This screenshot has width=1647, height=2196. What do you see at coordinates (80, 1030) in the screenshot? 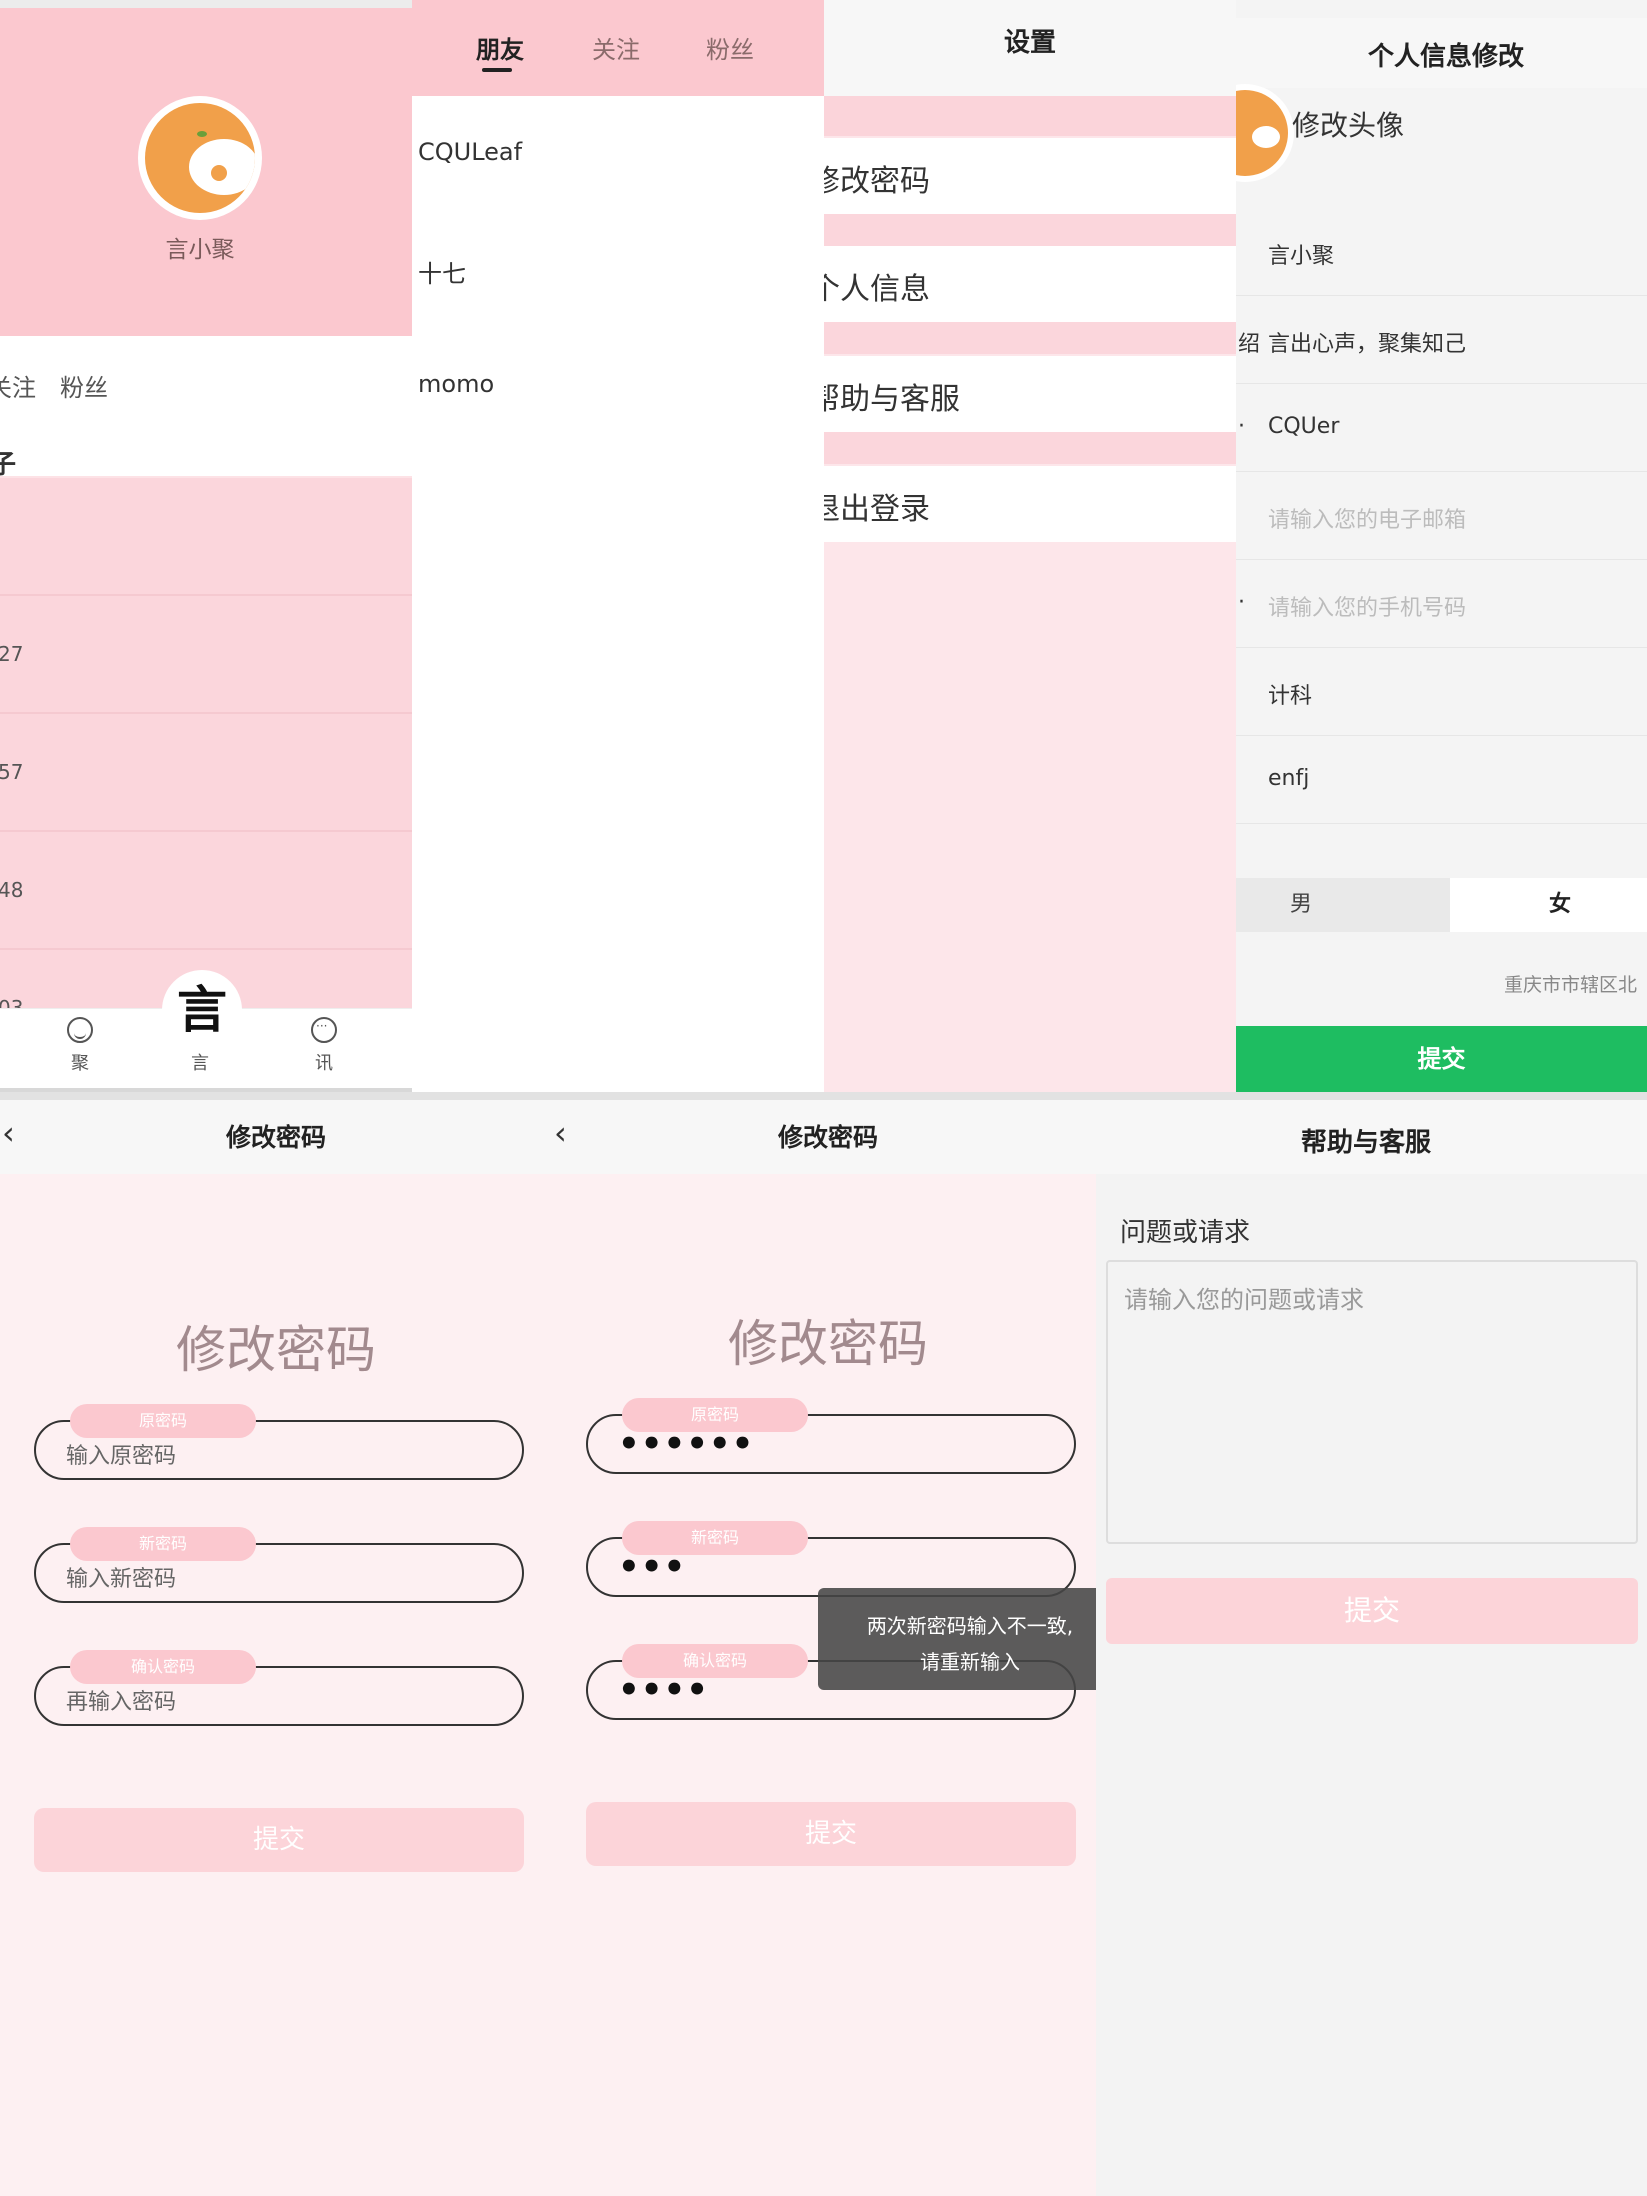
I see `smile-icon` at bounding box center [80, 1030].